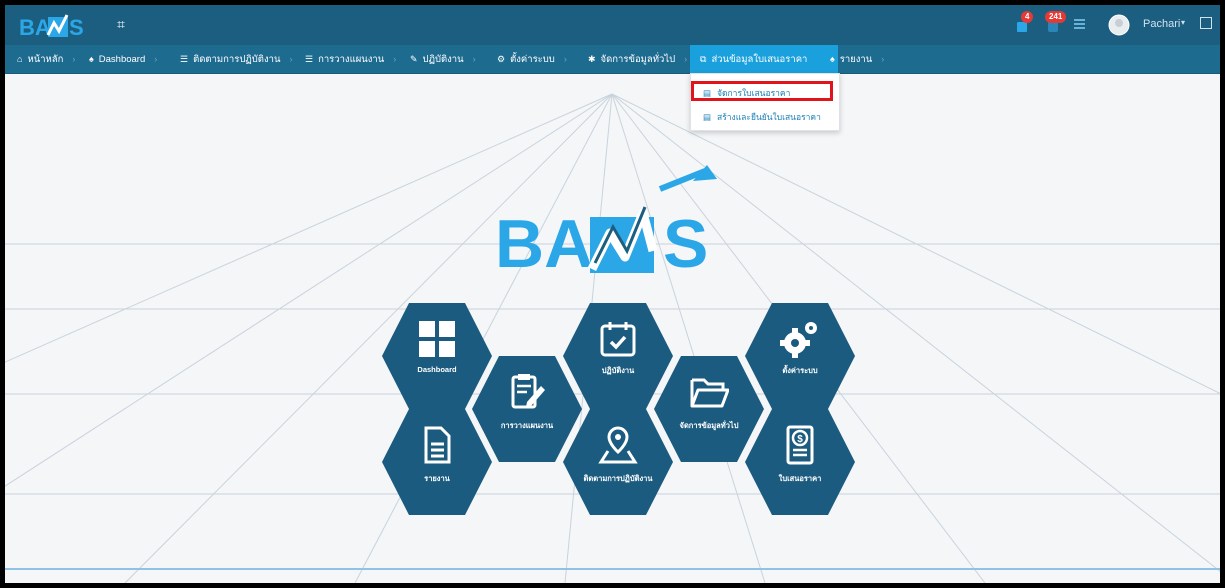 The image size is (1225, 588). I want to click on gears-icon, so click(800, 341).